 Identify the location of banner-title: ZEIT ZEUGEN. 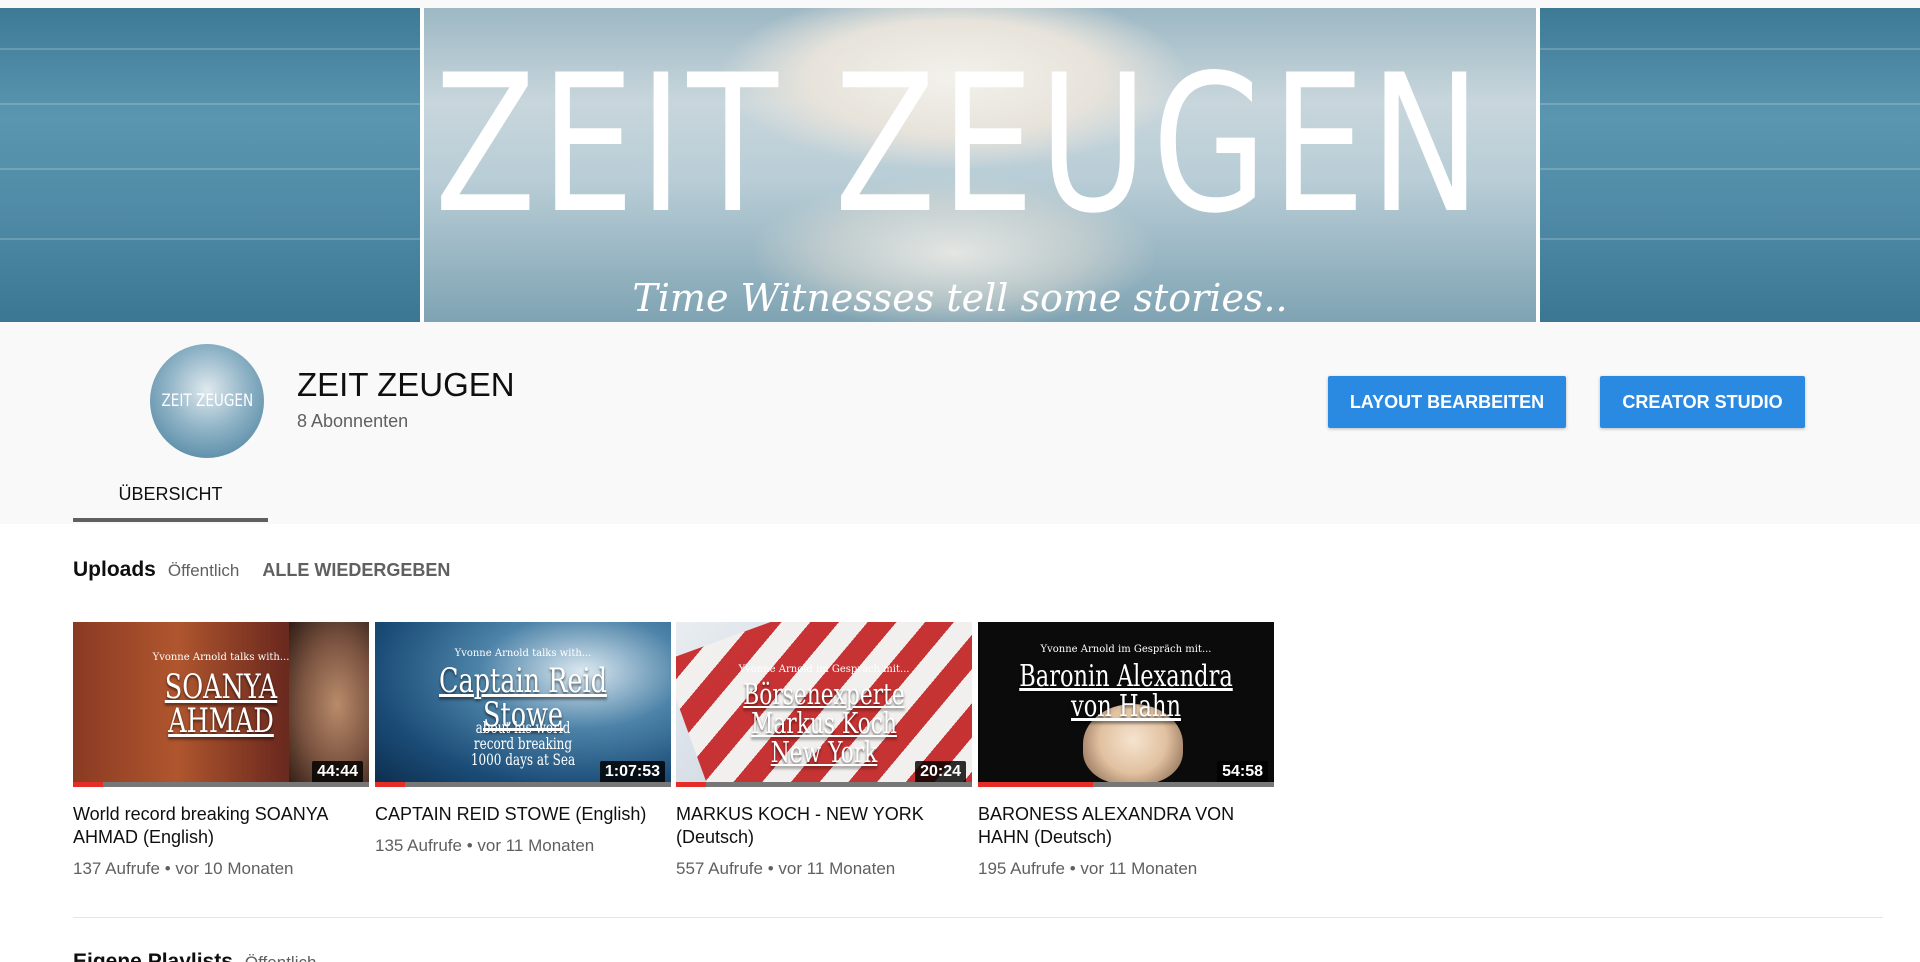
(960, 144).